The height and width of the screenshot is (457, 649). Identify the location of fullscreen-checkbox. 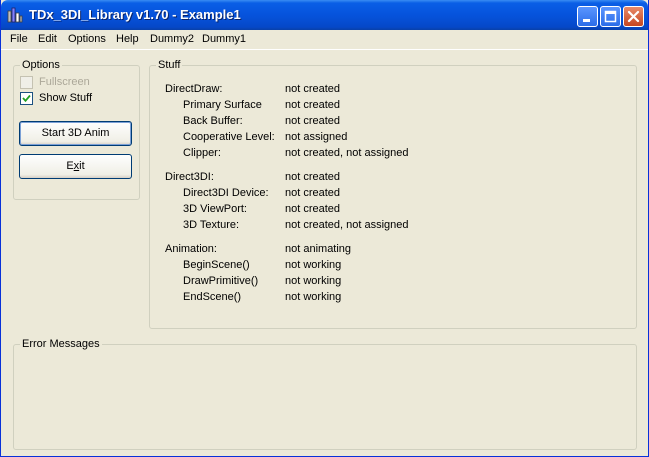
(26, 82).